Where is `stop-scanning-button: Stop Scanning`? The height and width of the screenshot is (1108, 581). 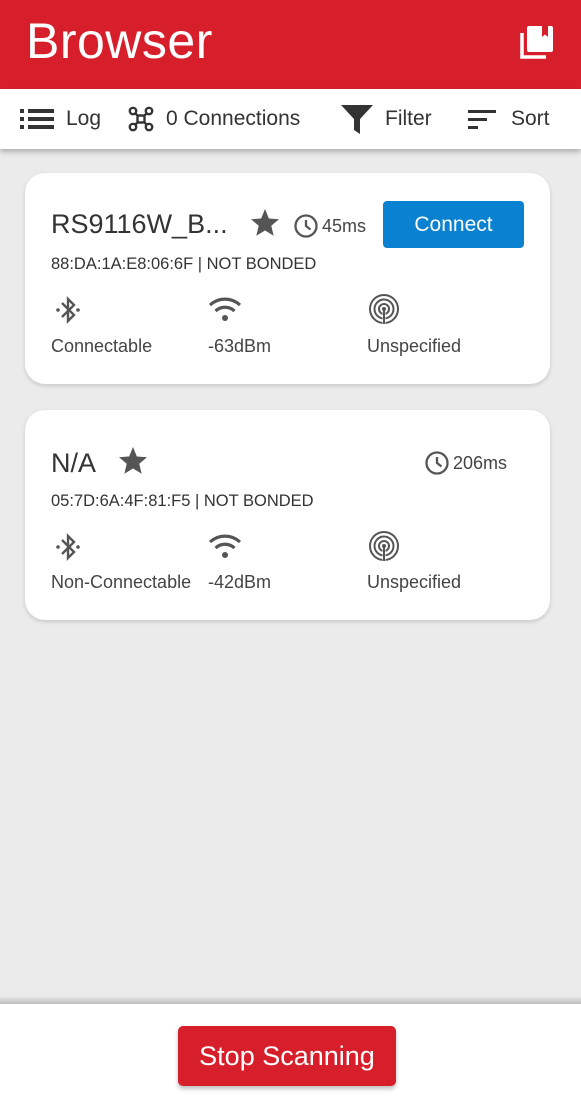 stop-scanning-button: Stop Scanning is located at coordinates (287, 1056).